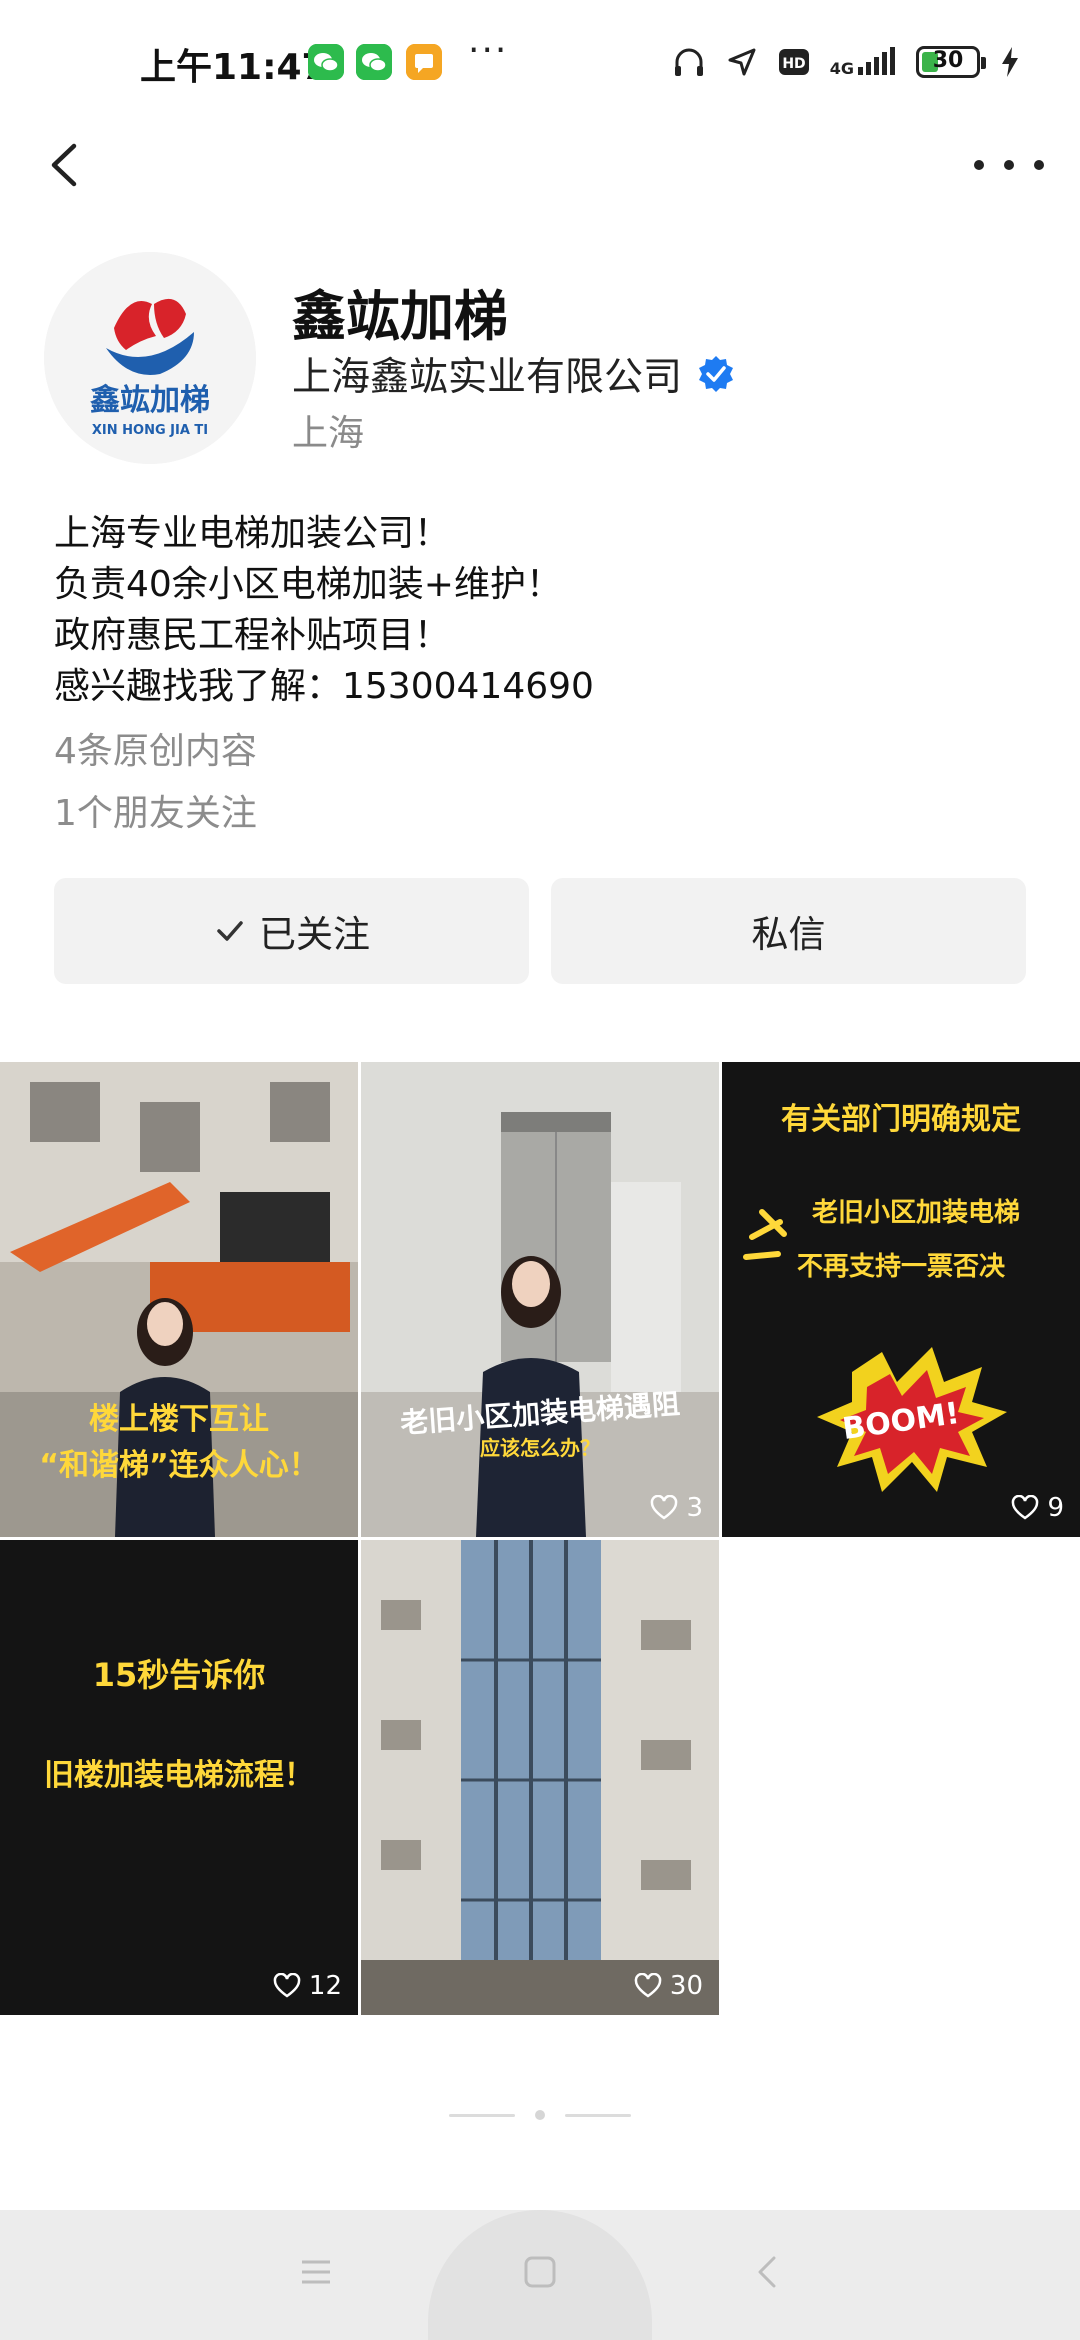 Image resolution: width=1080 pixels, height=2340 pixels. Describe the element at coordinates (150, 400) in the screenshot. I see `logo-title: 鑫竑加梯` at that location.